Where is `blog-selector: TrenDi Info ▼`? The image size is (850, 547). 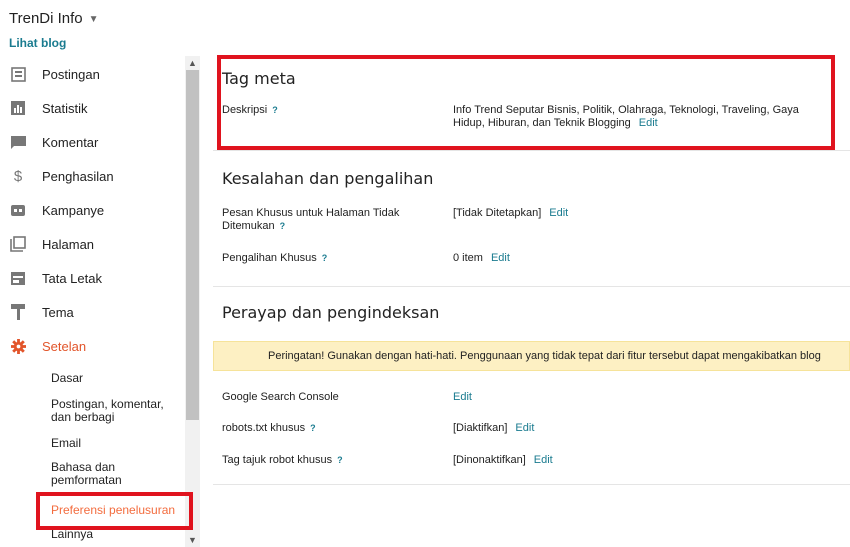
blog-selector: TrenDi Info ▼ is located at coordinates (54, 18).